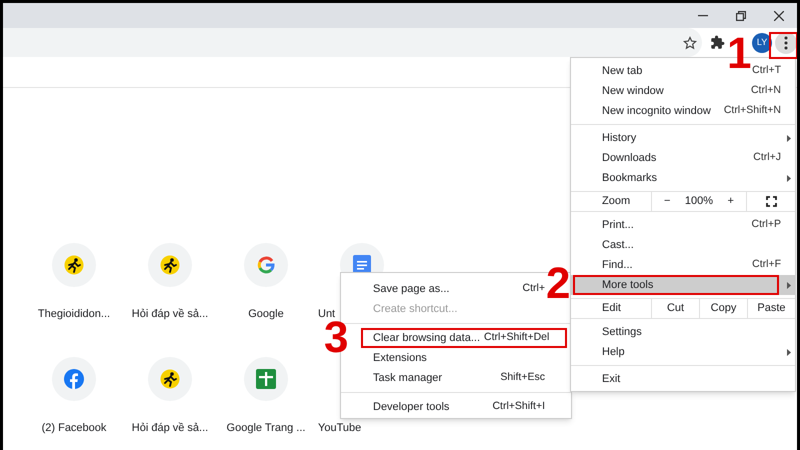 The width and height of the screenshot is (800, 450). What do you see at coordinates (683, 265) in the screenshot?
I see `menu-item: Find... Ctrl+F` at bounding box center [683, 265].